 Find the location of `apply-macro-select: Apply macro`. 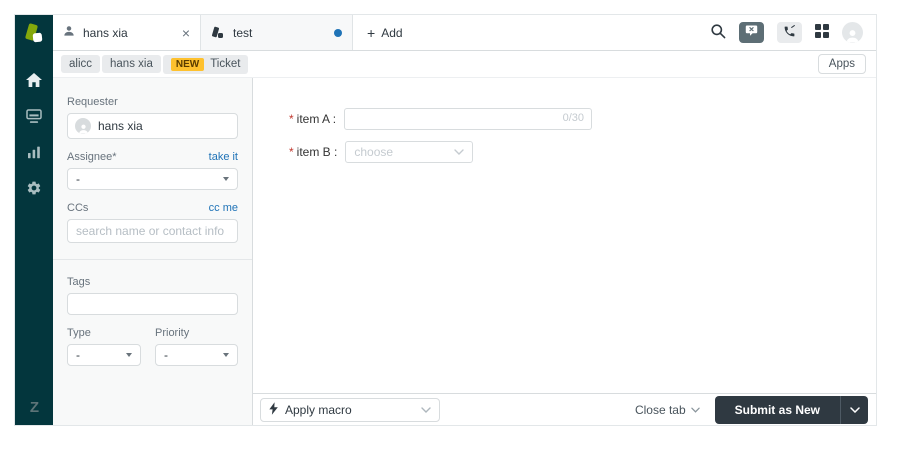

apply-macro-select: Apply macro is located at coordinates (350, 409).